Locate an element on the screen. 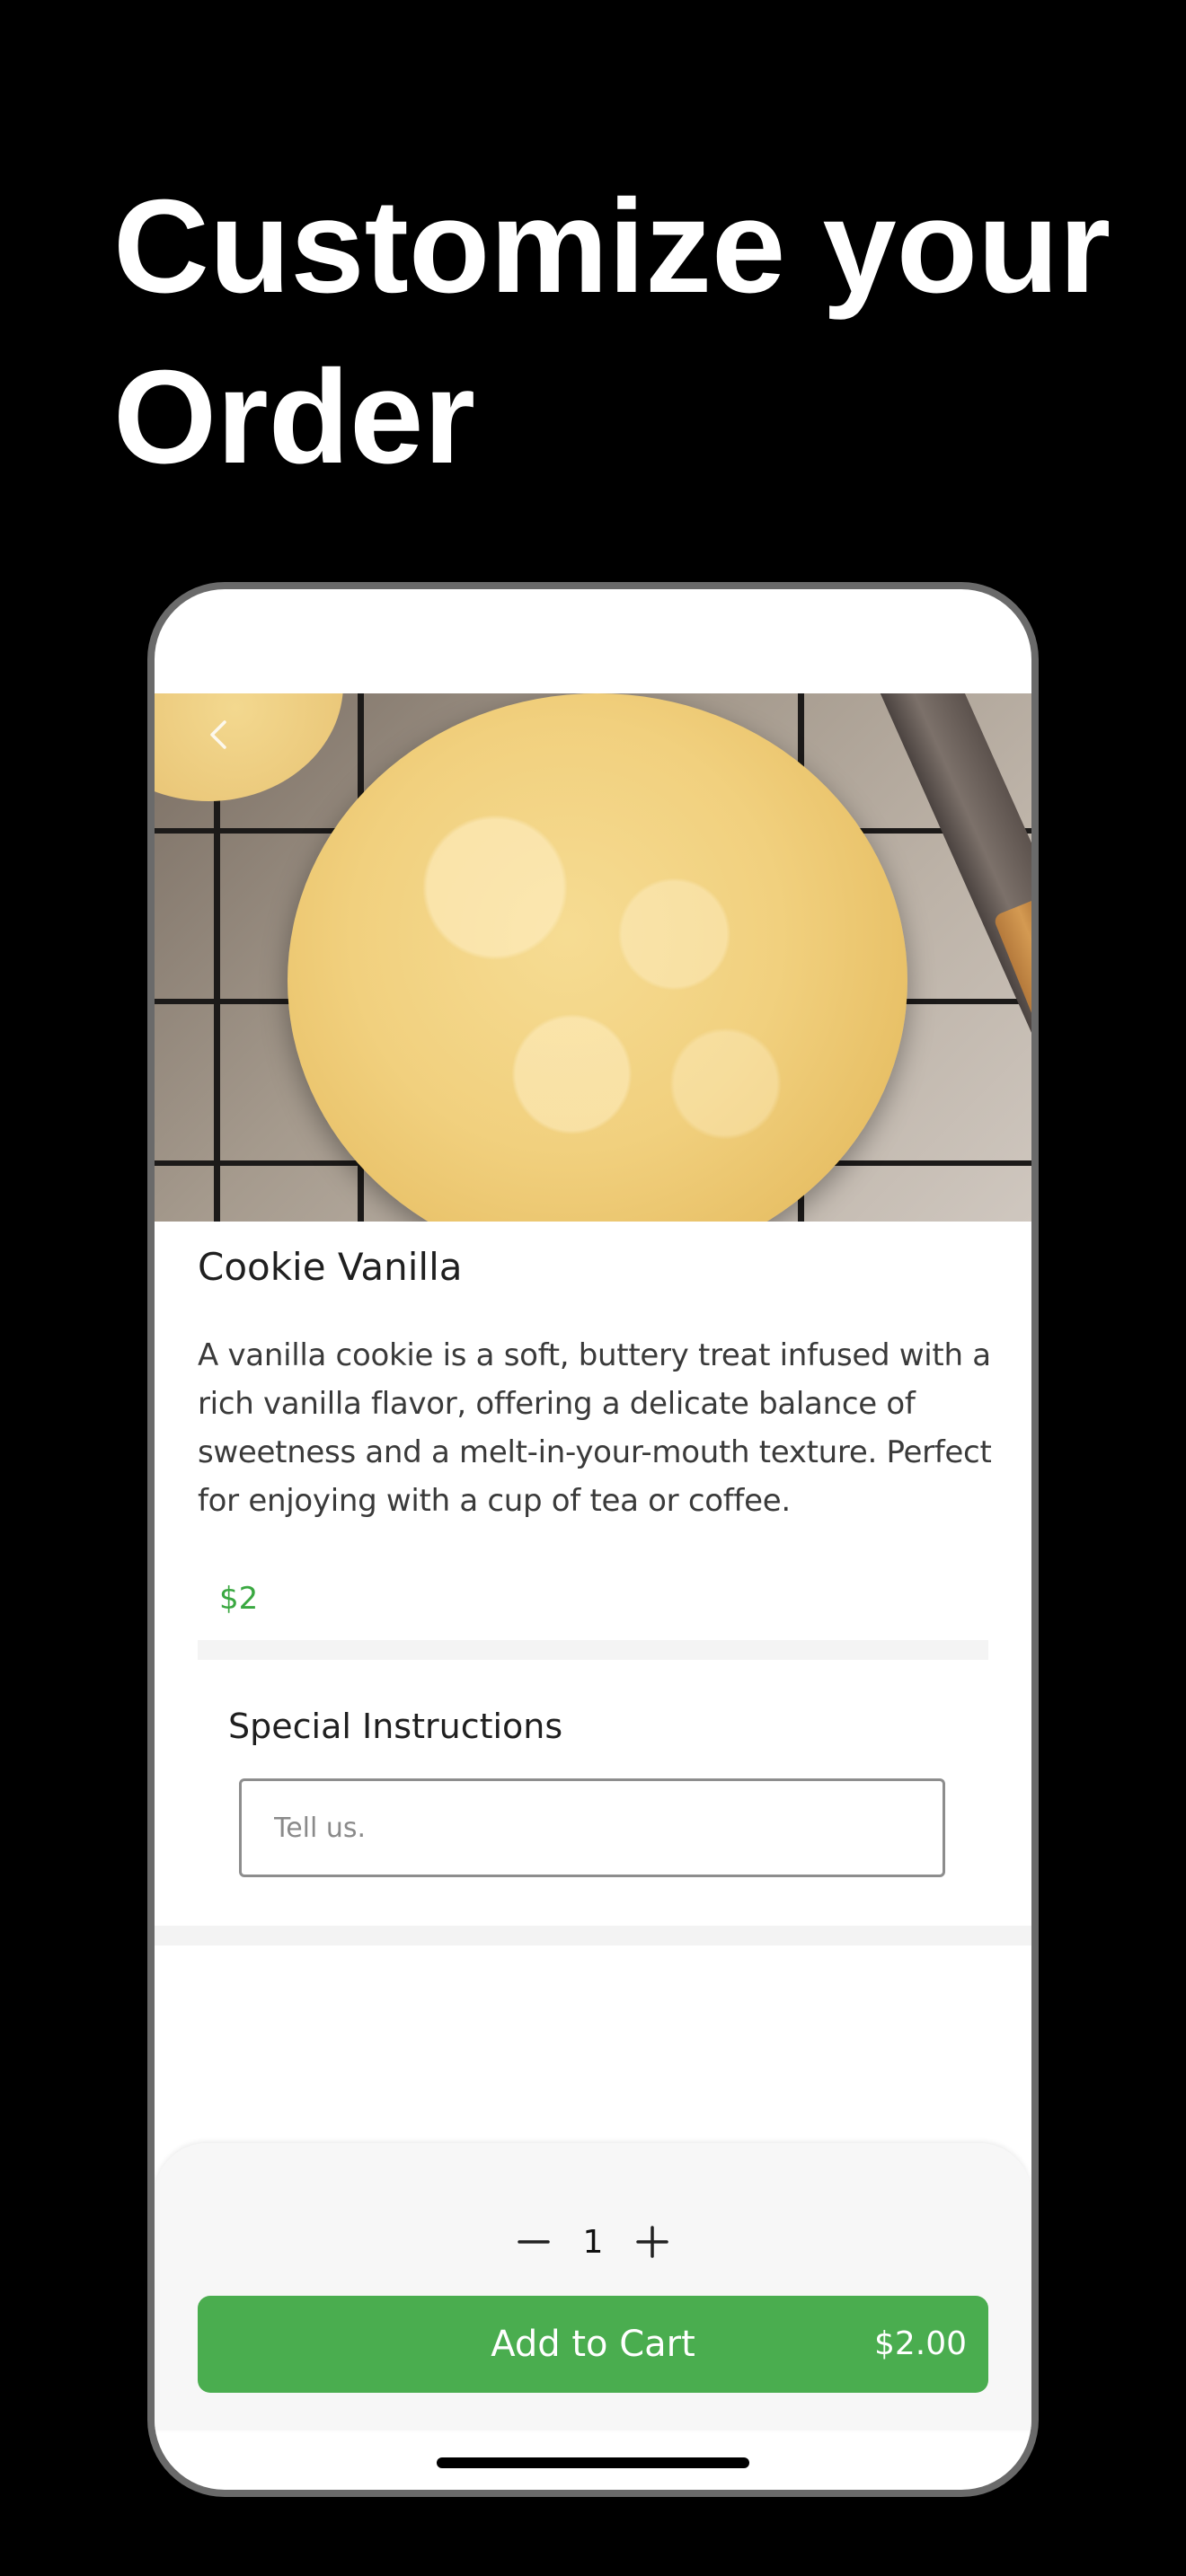  headline-line-1: Customize your is located at coordinates (612, 247).